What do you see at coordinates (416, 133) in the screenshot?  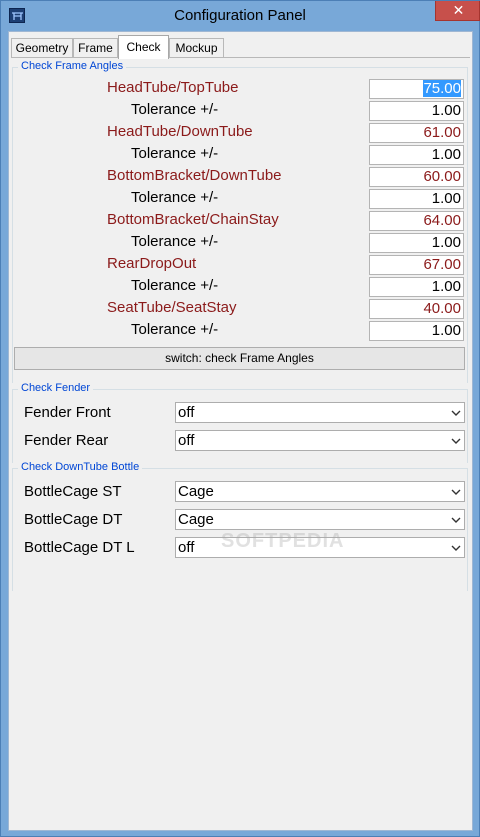 I see `angle-value-headtube-downtube: 61.00` at bounding box center [416, 133].